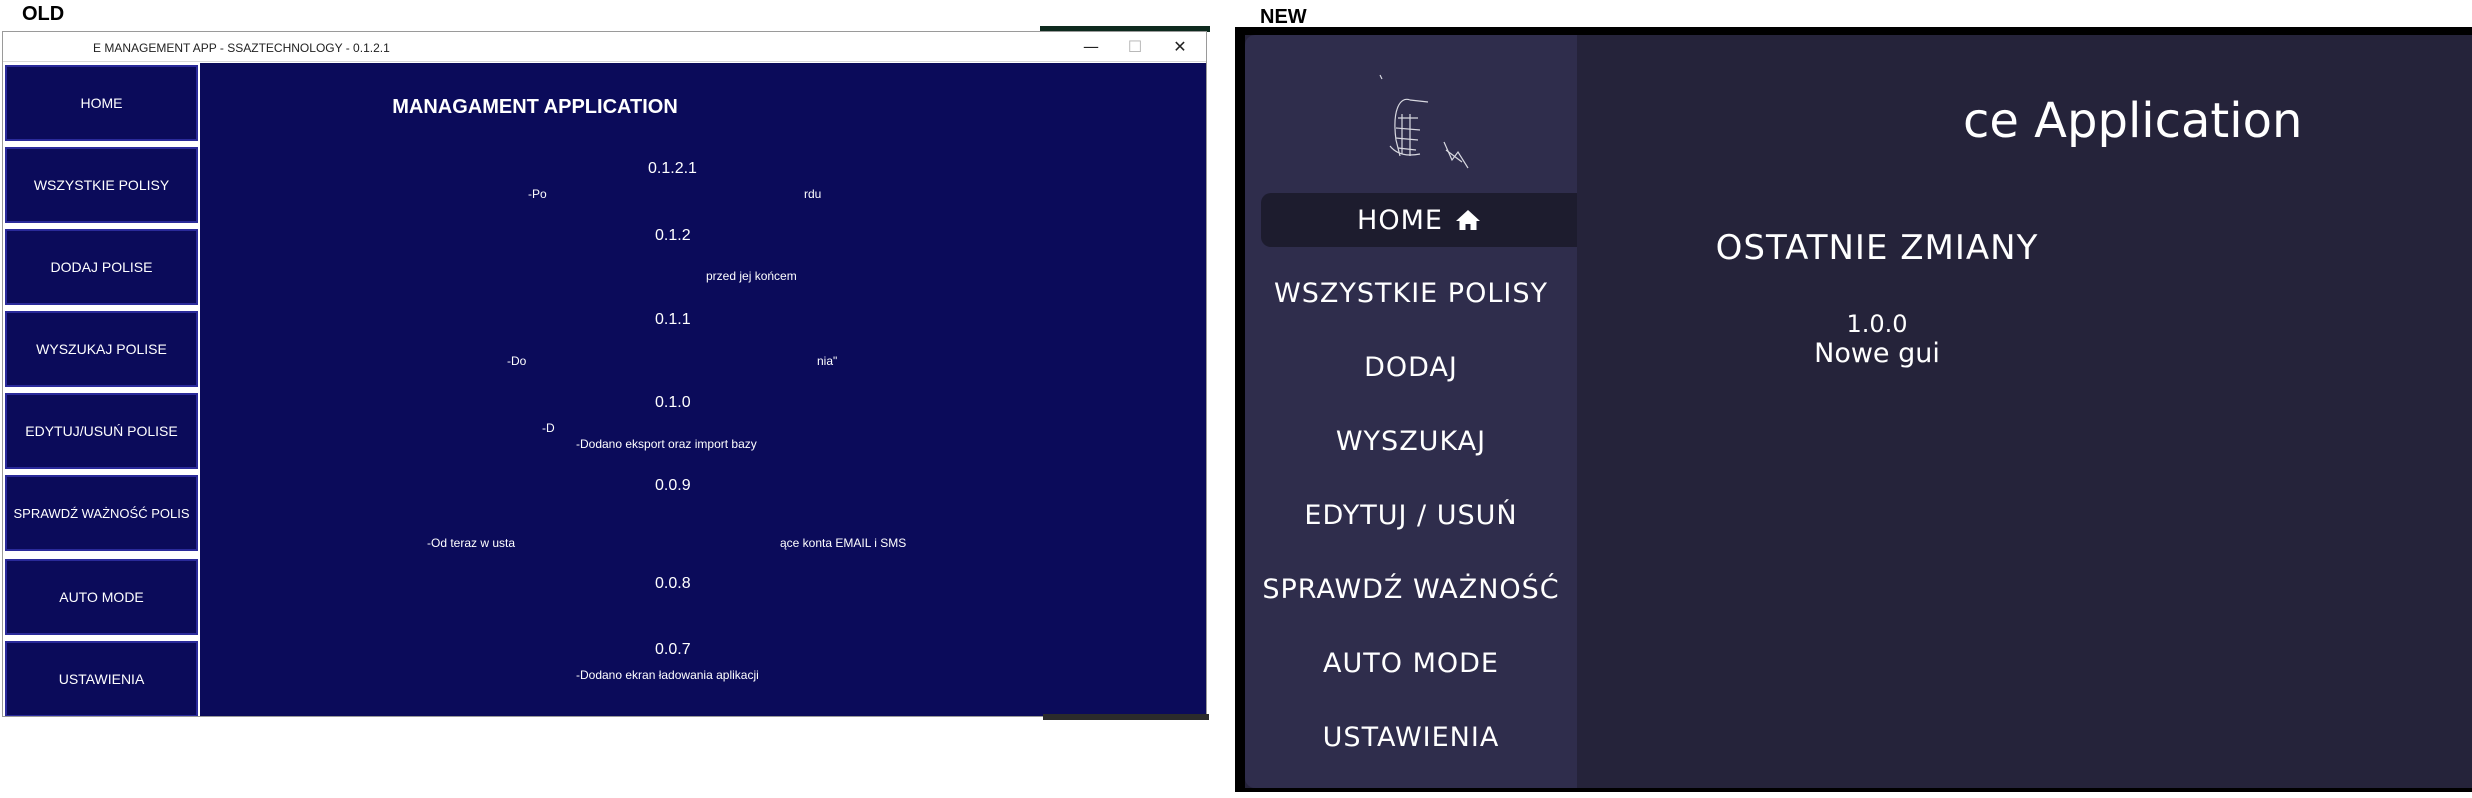 This screenshot has width=2472, height=798. I want to click on new-page-title: ce Application, so click(2133, 121).